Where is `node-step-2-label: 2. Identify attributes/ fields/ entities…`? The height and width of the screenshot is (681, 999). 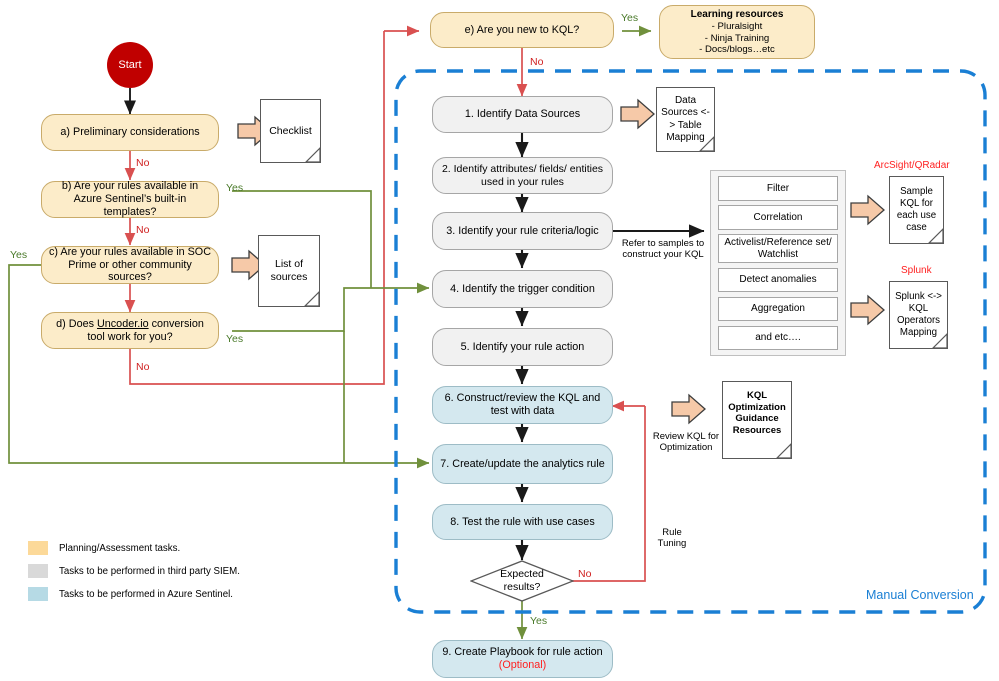
node-step-2-label: 2. Identify attributes/ fields/ entities… is located at coordinates (522, 175).